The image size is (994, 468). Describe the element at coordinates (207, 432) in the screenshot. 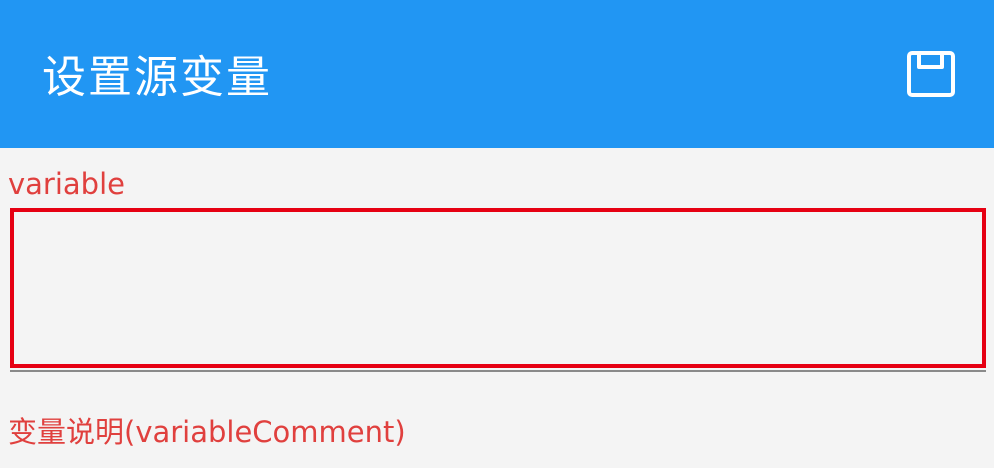

I see `variable-comment-label: 变量说明(variableComment)` at that location.